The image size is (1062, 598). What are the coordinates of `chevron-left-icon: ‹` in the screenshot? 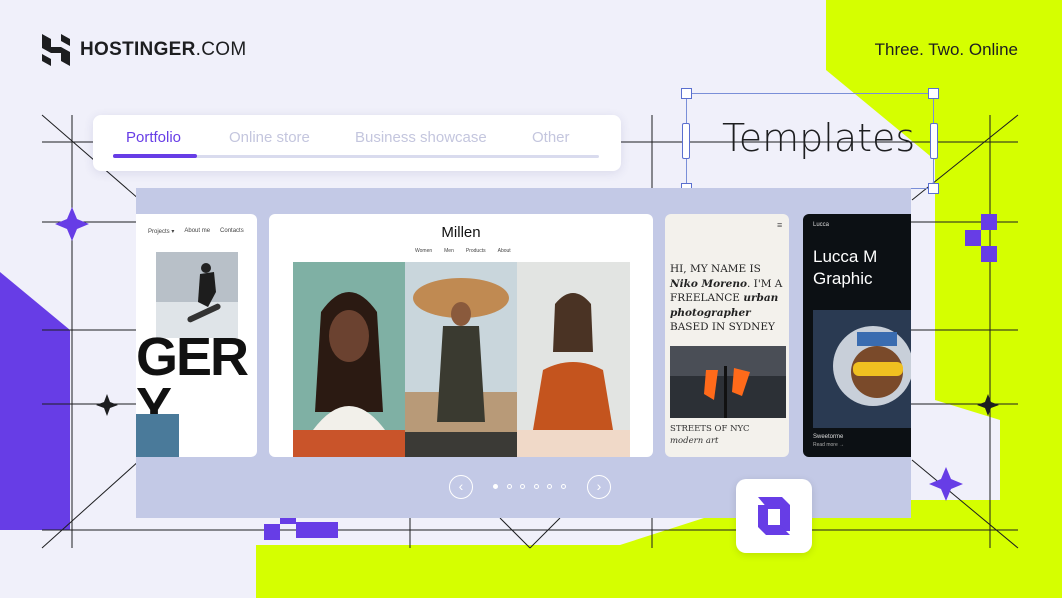 It's located at (461, 487).